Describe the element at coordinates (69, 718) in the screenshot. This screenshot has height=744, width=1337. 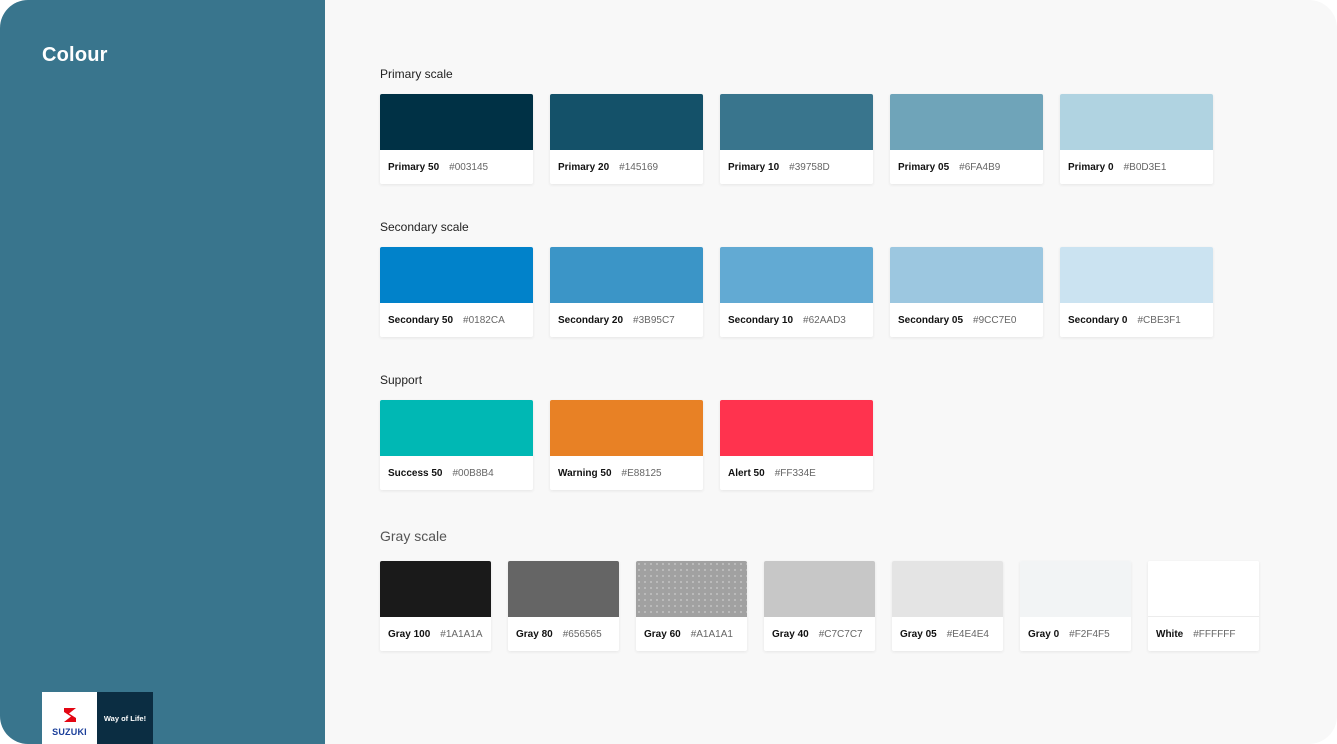
I see `suzuki-logo: SUZUKI` at that location.